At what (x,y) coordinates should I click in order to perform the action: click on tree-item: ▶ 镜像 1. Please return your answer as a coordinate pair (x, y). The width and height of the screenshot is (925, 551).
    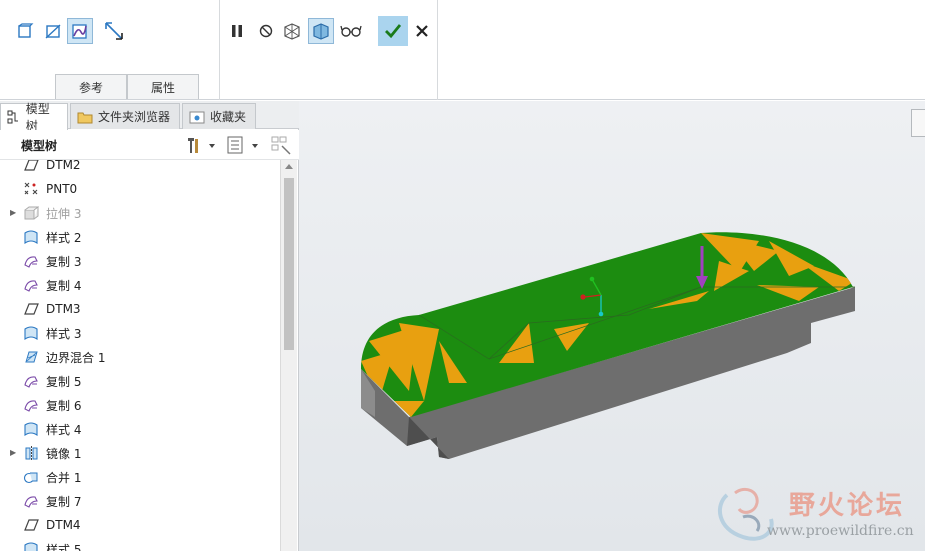
    Looking at the image, I should click on (140, 453).